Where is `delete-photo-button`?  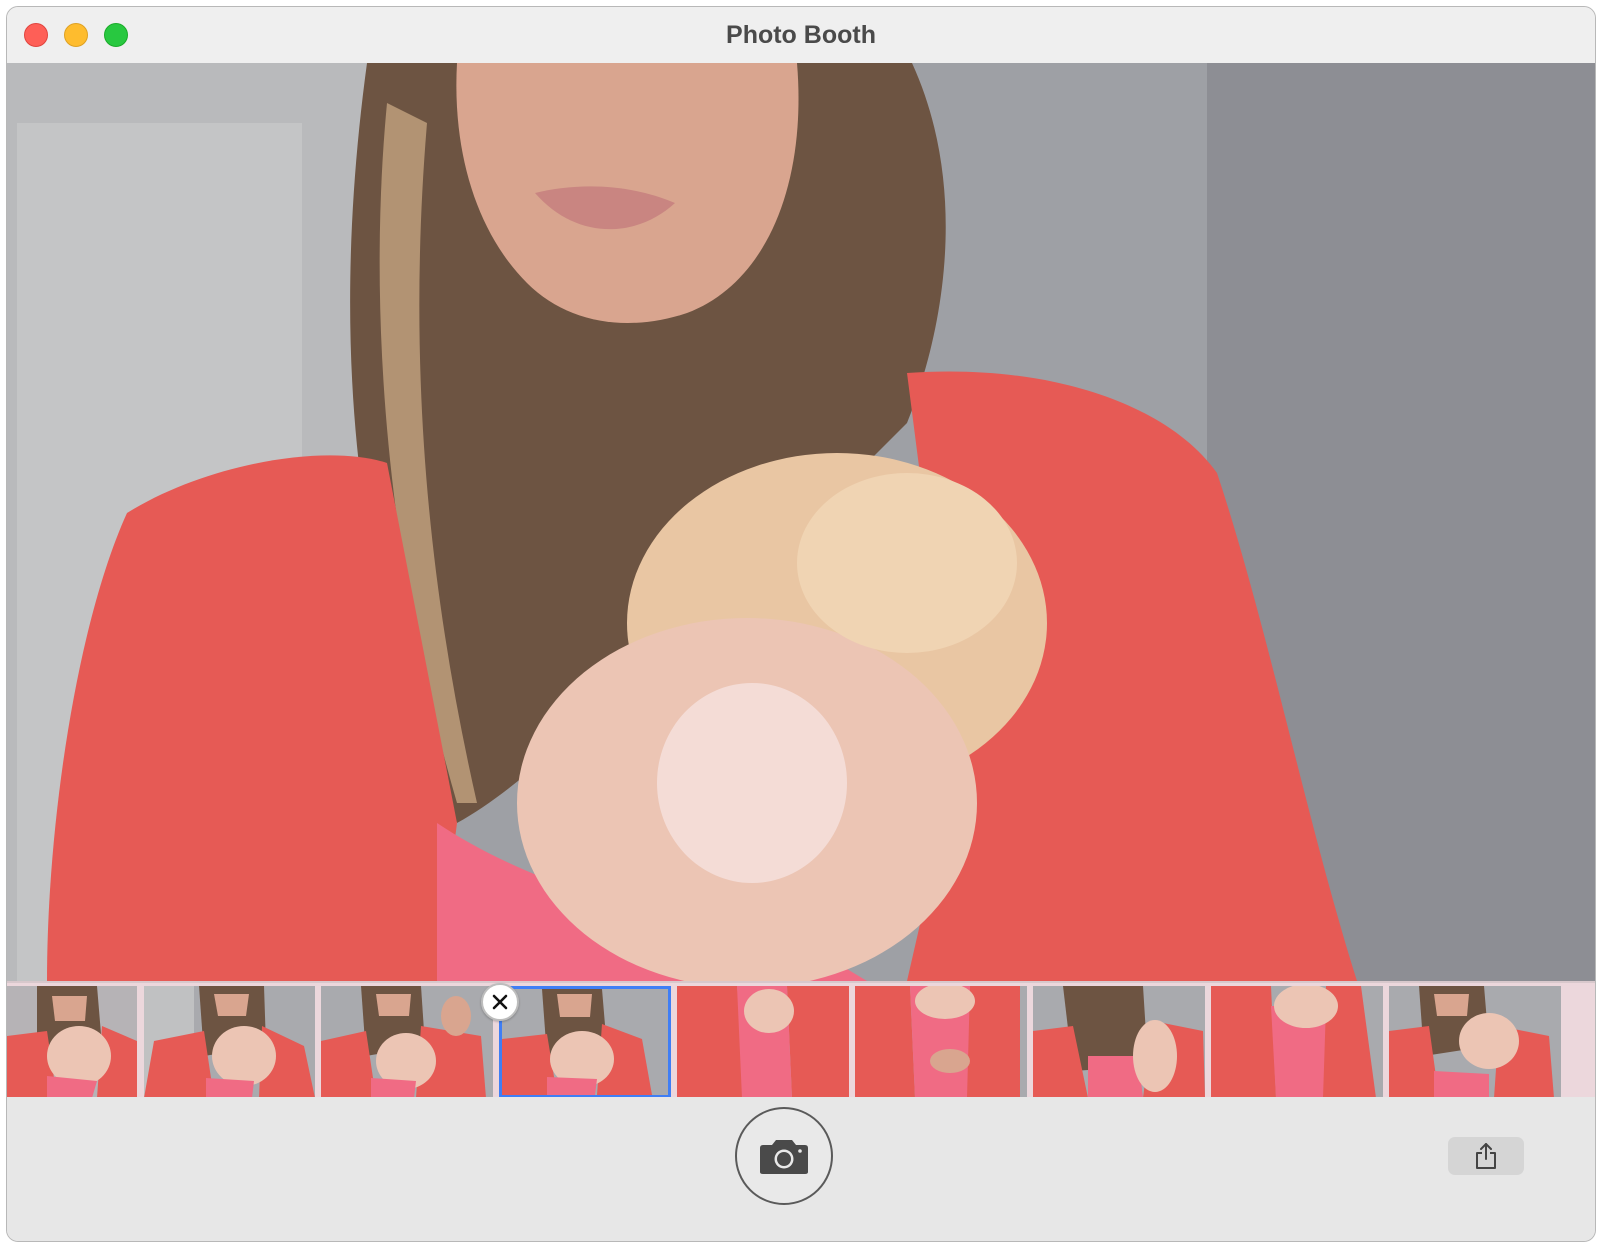 delete-photo-button is located at coordinates (500, 1002).